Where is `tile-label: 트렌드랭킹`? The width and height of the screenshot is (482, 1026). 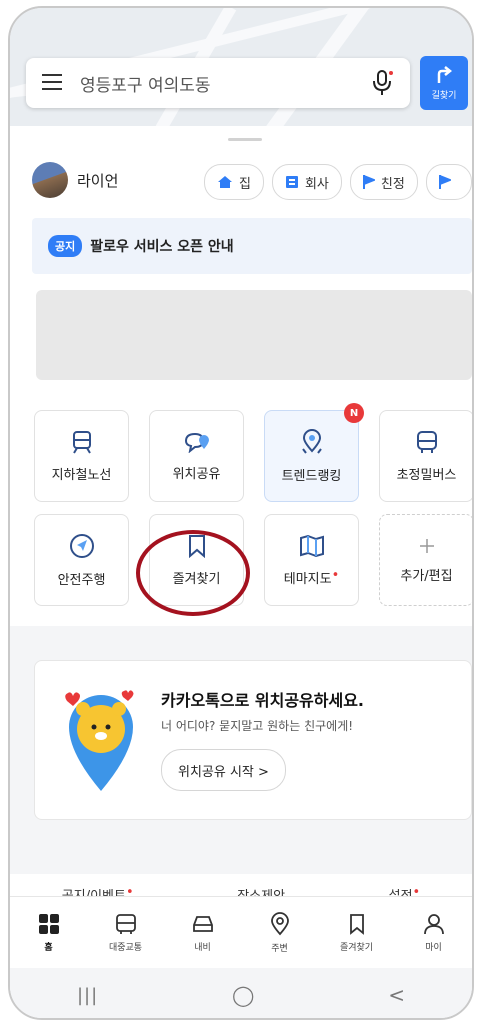 tile-label: 트렌드랭킹 is located at coordinates (311, 476).